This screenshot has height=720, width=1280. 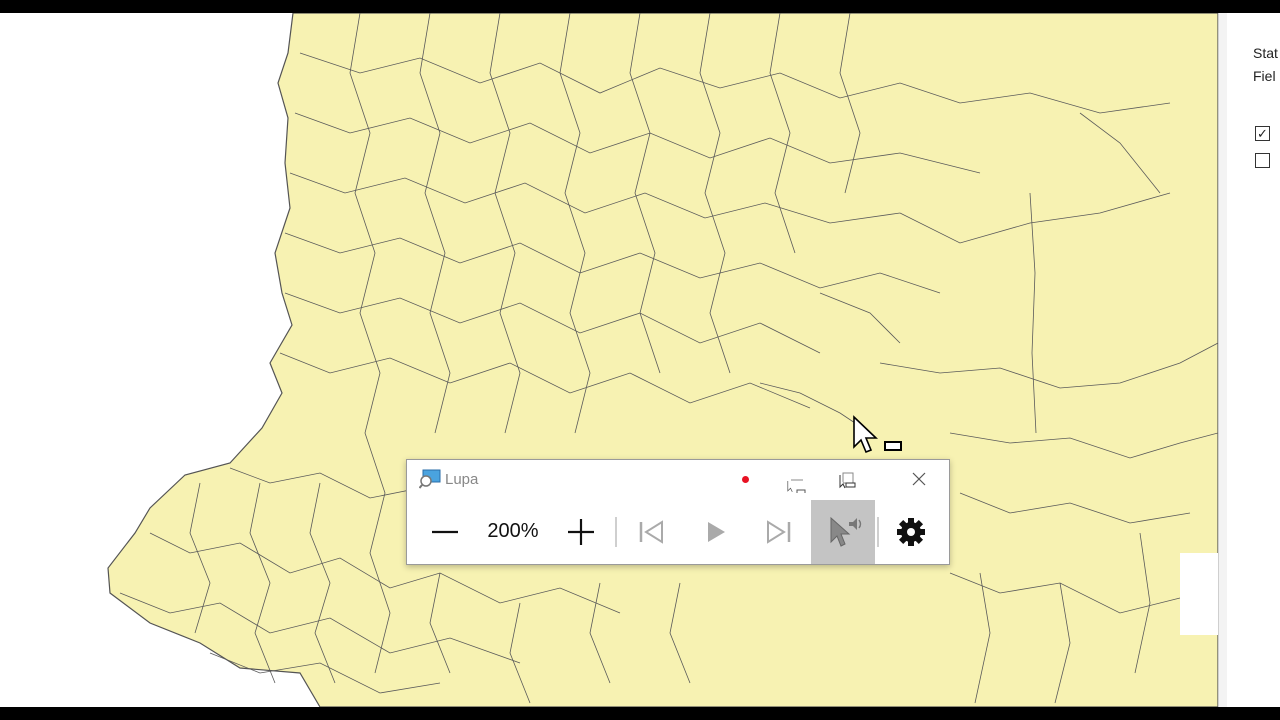 I want to click on mouse-pointer-icon, so click(x=877, y=434).